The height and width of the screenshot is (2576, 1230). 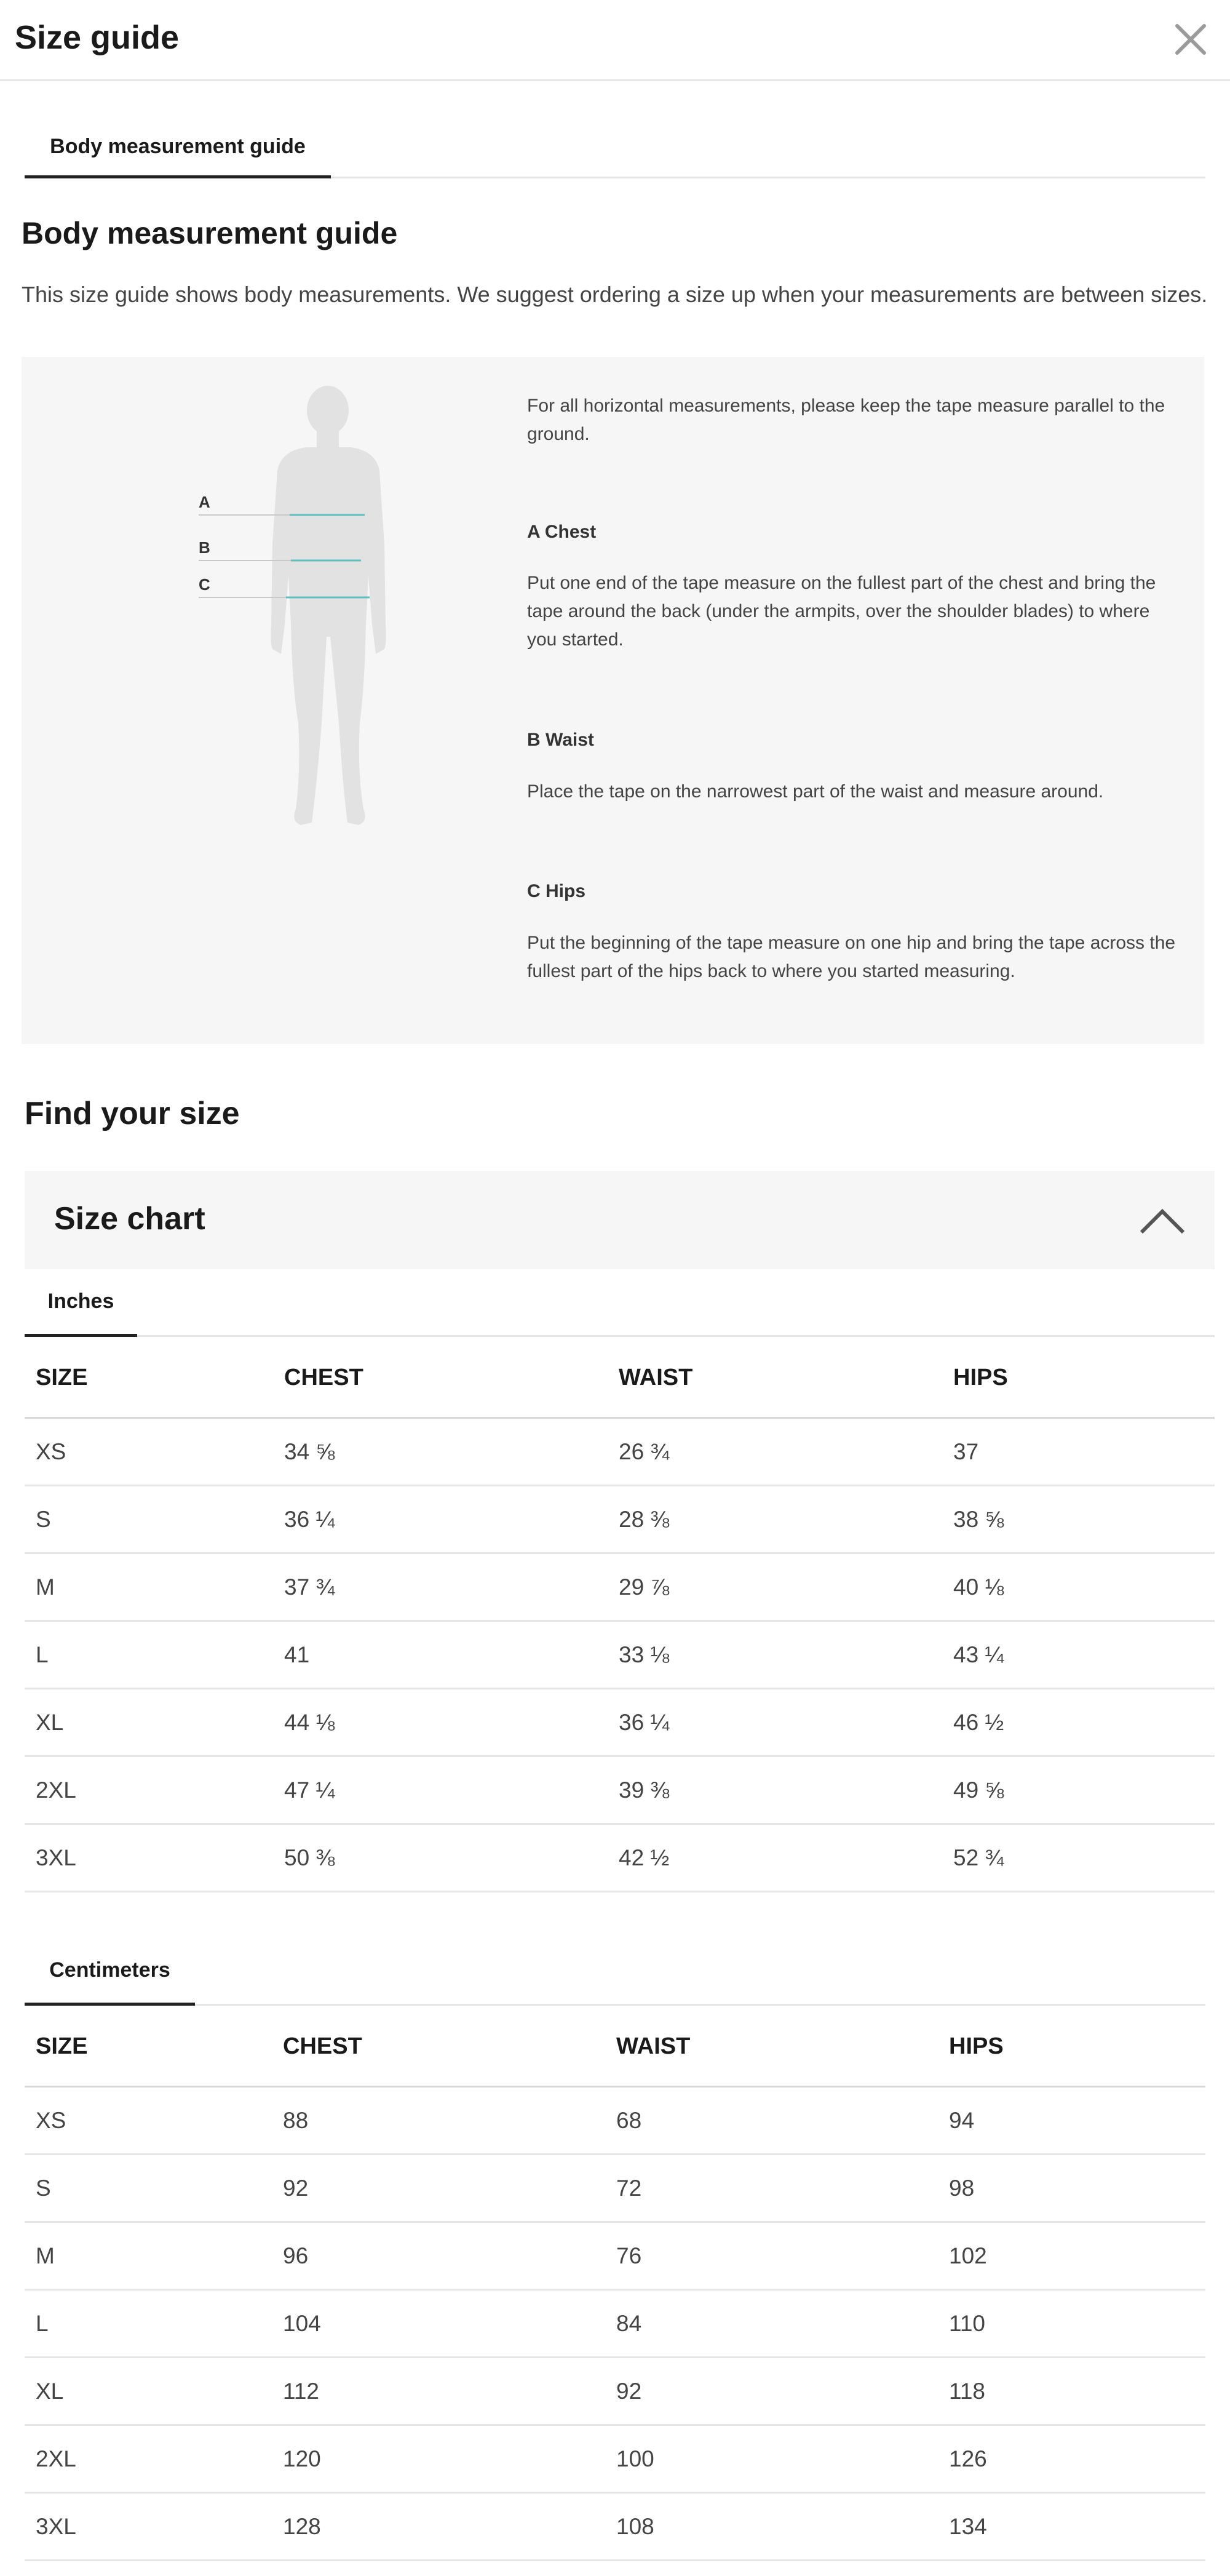 I want to click on close-icon, so click(x=1190, y=39).